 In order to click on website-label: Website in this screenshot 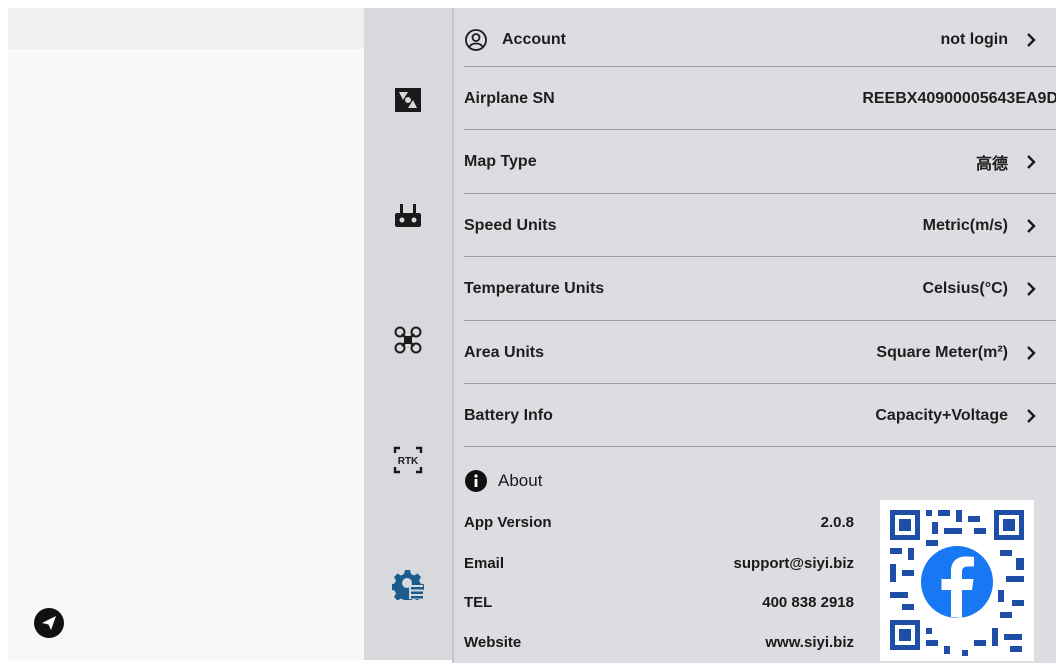, I will do `click(493, 642)`.